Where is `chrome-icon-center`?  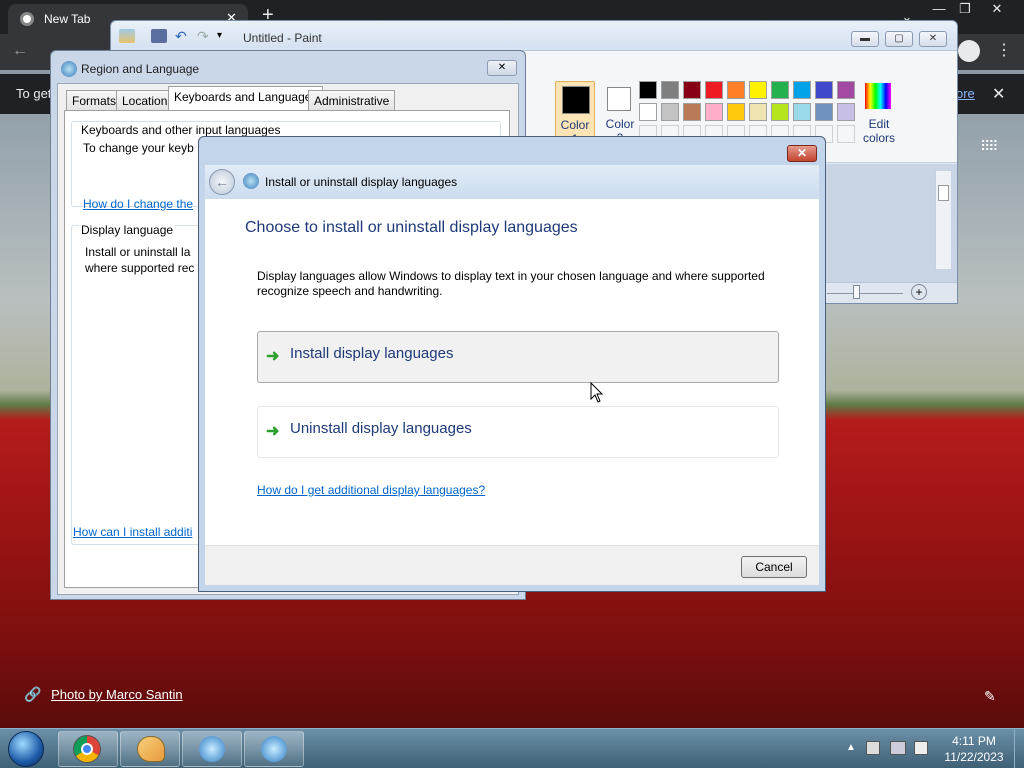
chrome-icon-center is located at coordinates (87, 749).